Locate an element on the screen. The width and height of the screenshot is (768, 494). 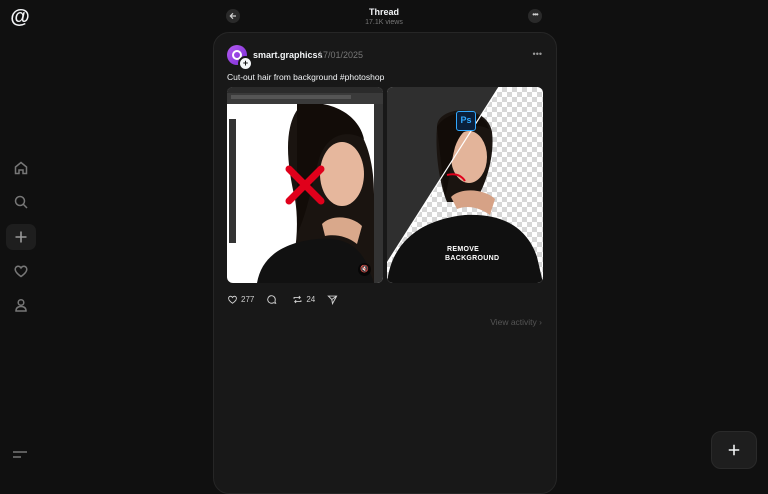
sidebar-item-search is located at coordinates (21, 202).